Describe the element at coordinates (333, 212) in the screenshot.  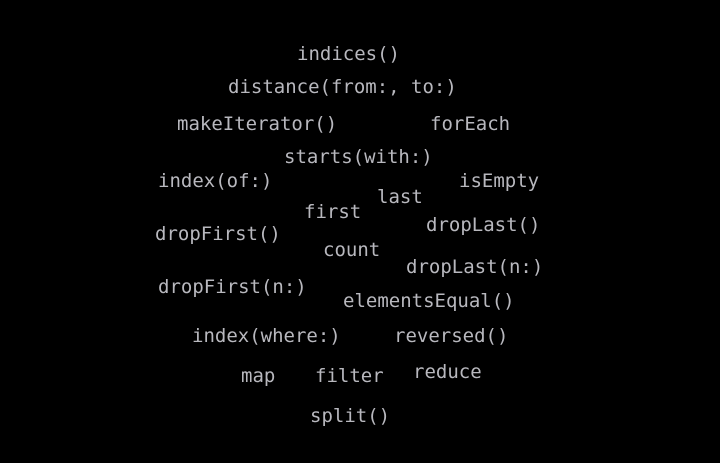
I see `term-first: first` at that location.